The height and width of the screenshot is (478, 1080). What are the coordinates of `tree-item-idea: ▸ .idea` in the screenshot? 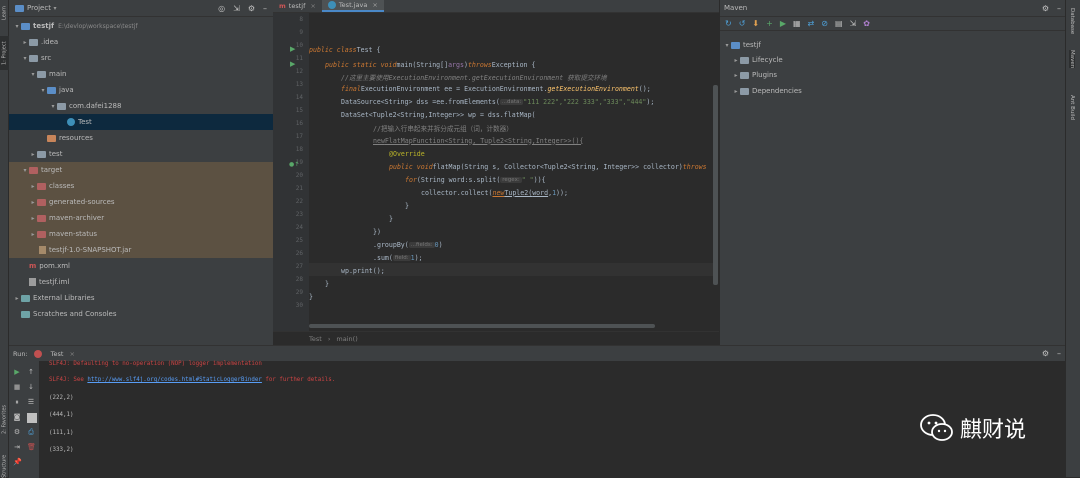 It's located at (141, 42).